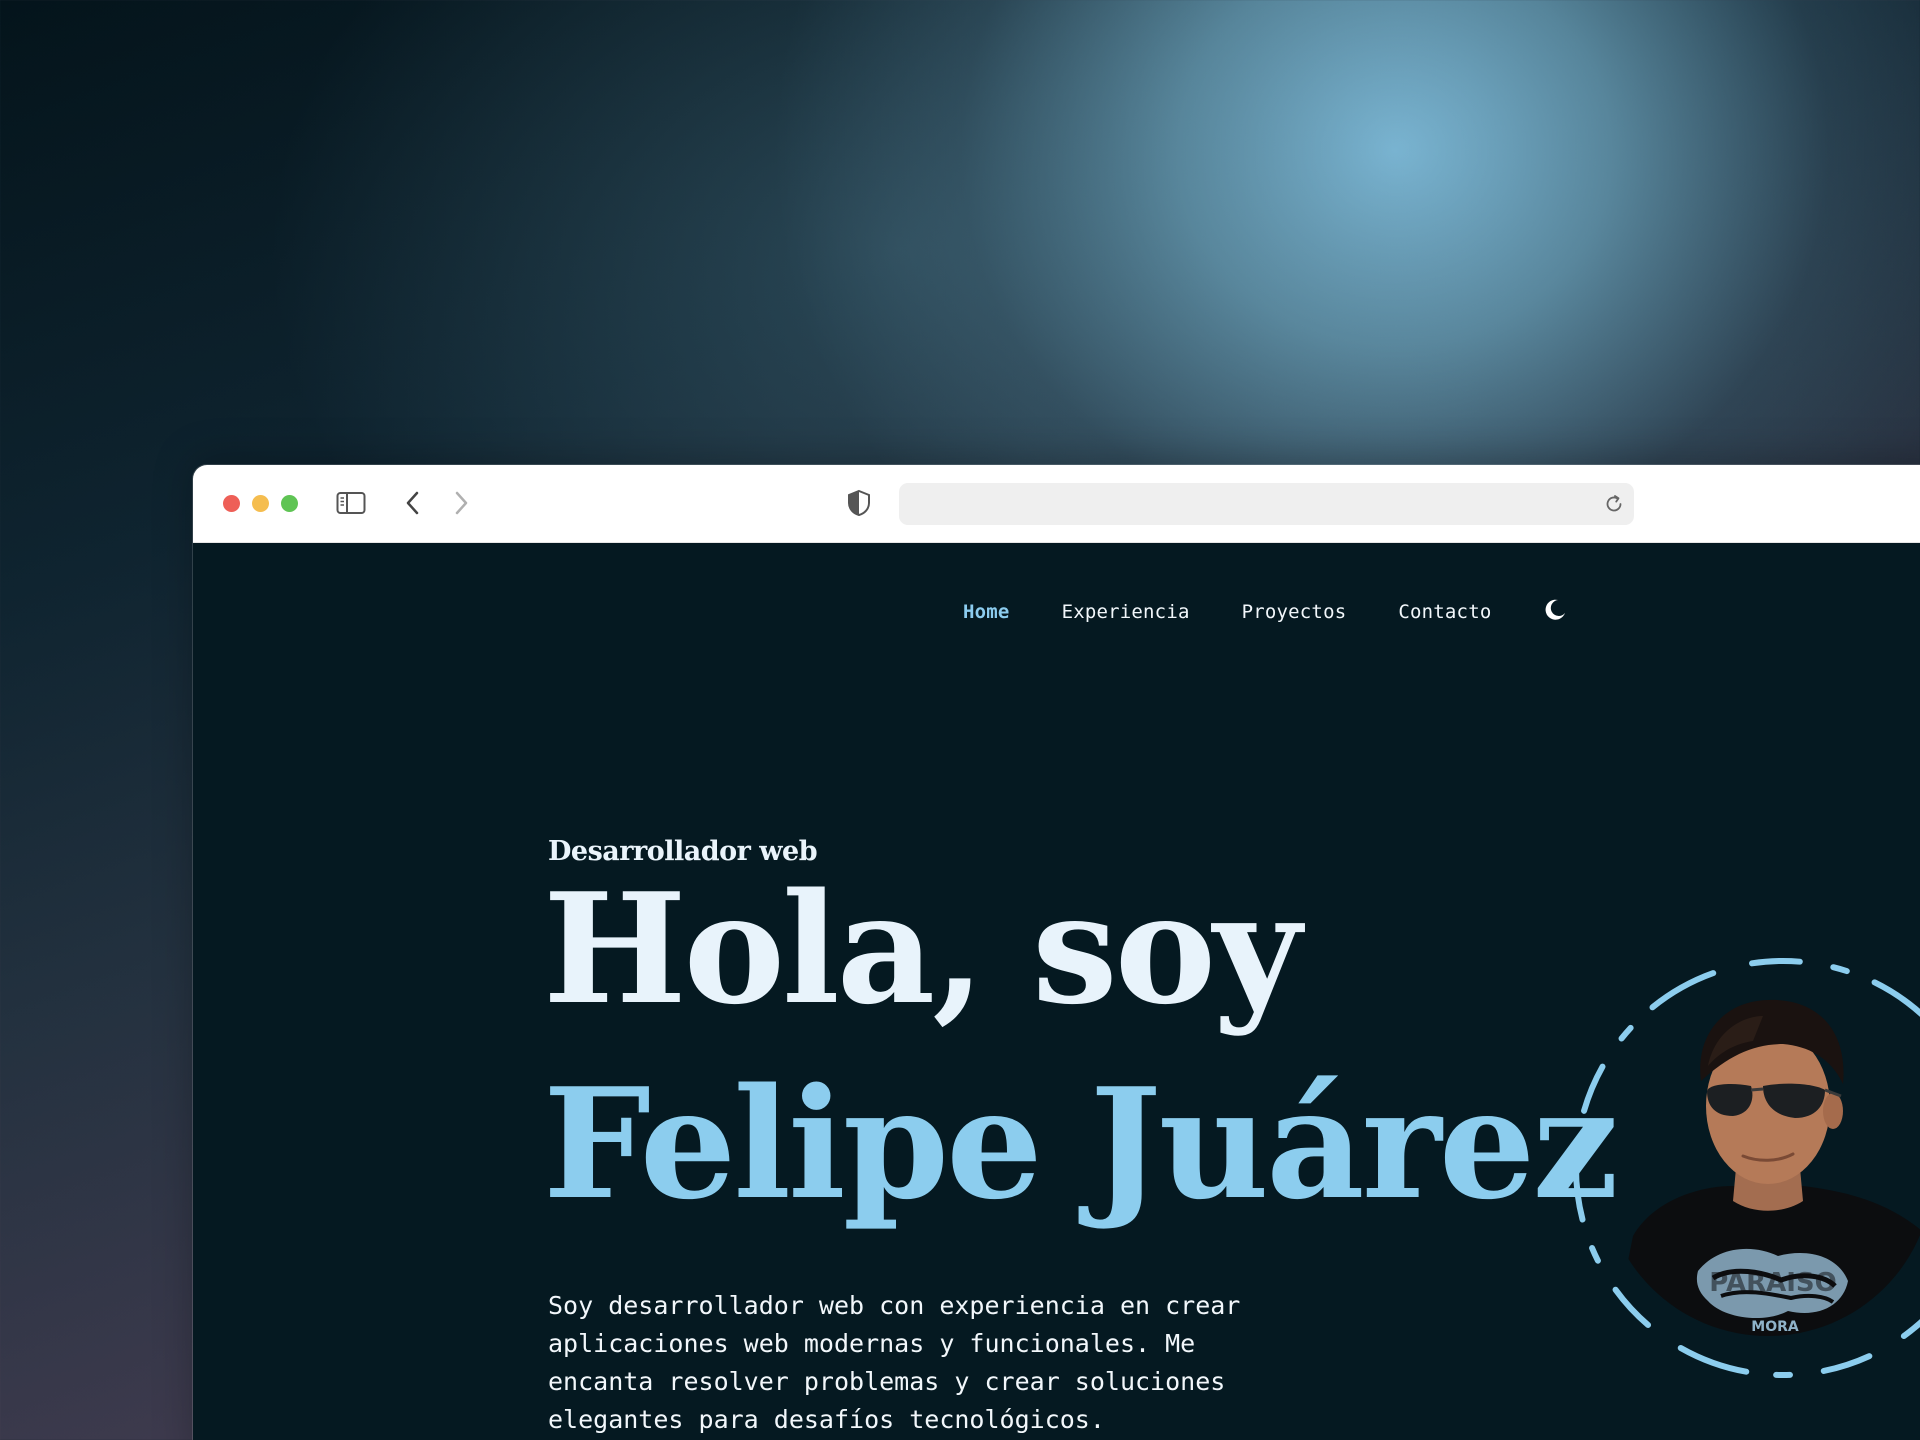 The width and height of the screenshot is (1920, 1440). I want to click on profile-photo: PARAISO MORA, so click(1761, 1161).